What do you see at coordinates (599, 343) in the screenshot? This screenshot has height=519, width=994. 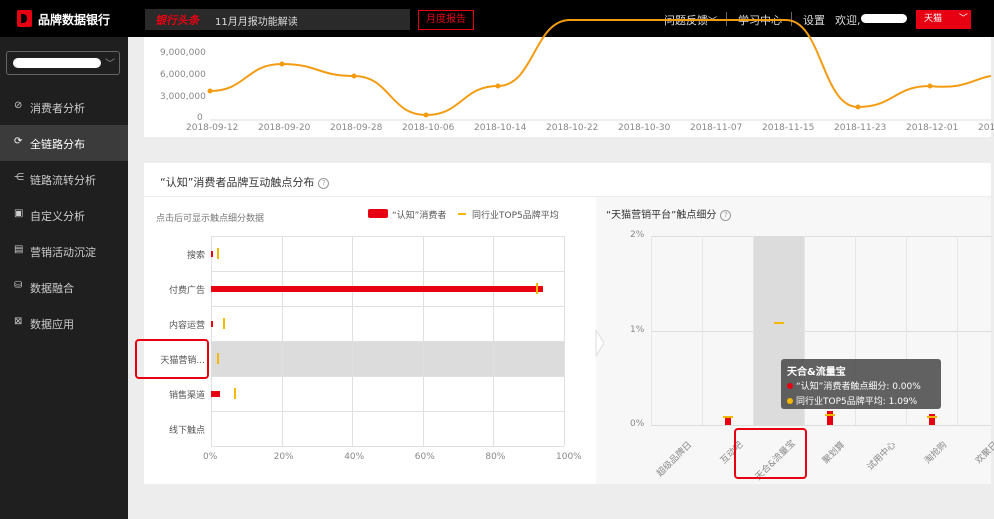 I see `pointer-arrow` at bounding box center [599, 343].